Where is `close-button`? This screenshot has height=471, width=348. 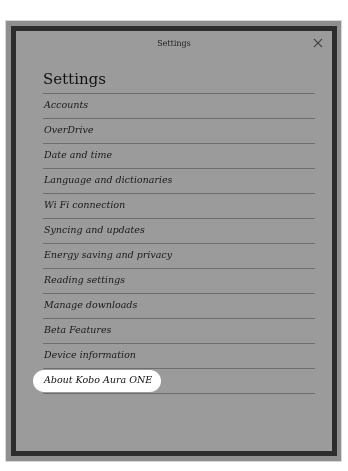 close-button is located at coordinates (318, 43).